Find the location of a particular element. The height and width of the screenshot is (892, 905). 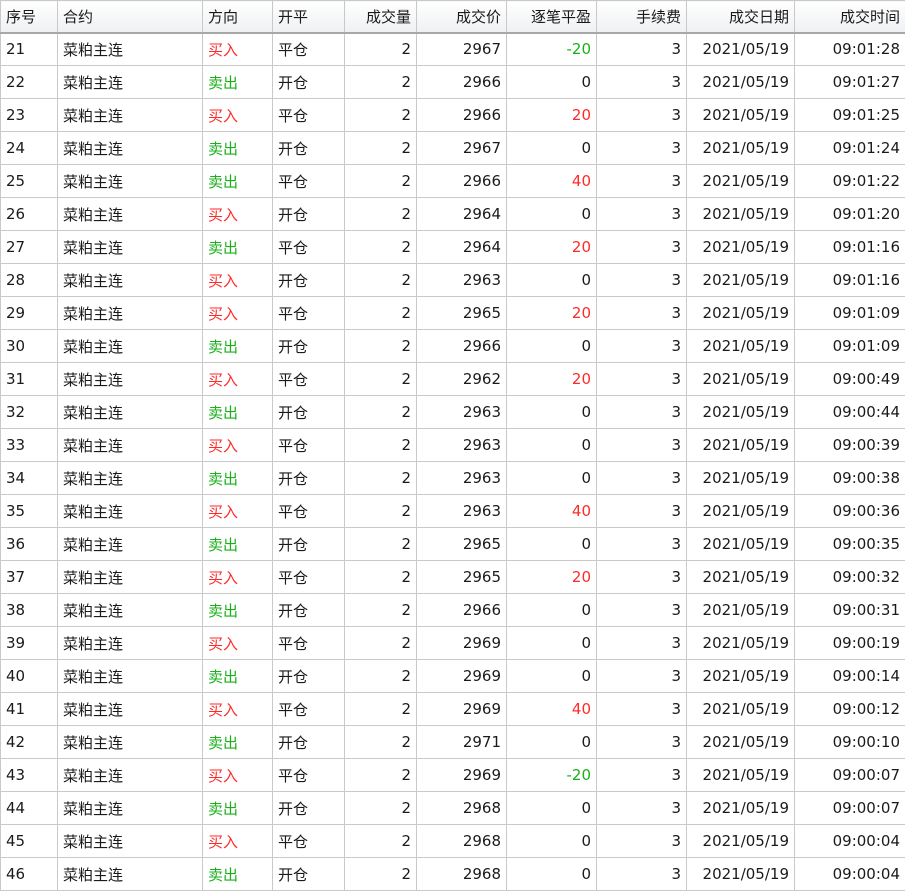

table-row: 44 菜粕主连 卖出 开仓 2 2968 0 3 2021/05/19 09:00:07 is located at coordinates (452, 808).